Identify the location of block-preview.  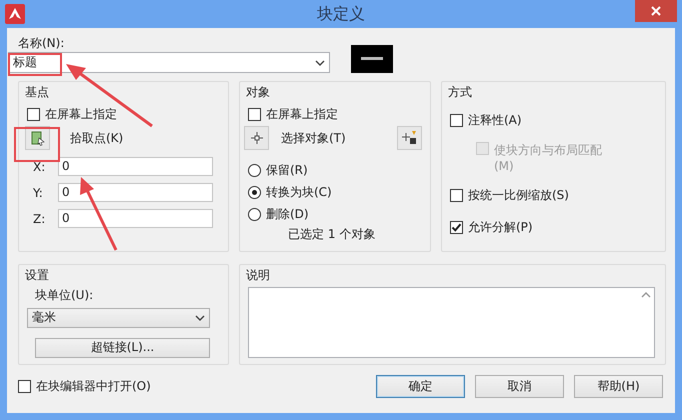
(372, 59).